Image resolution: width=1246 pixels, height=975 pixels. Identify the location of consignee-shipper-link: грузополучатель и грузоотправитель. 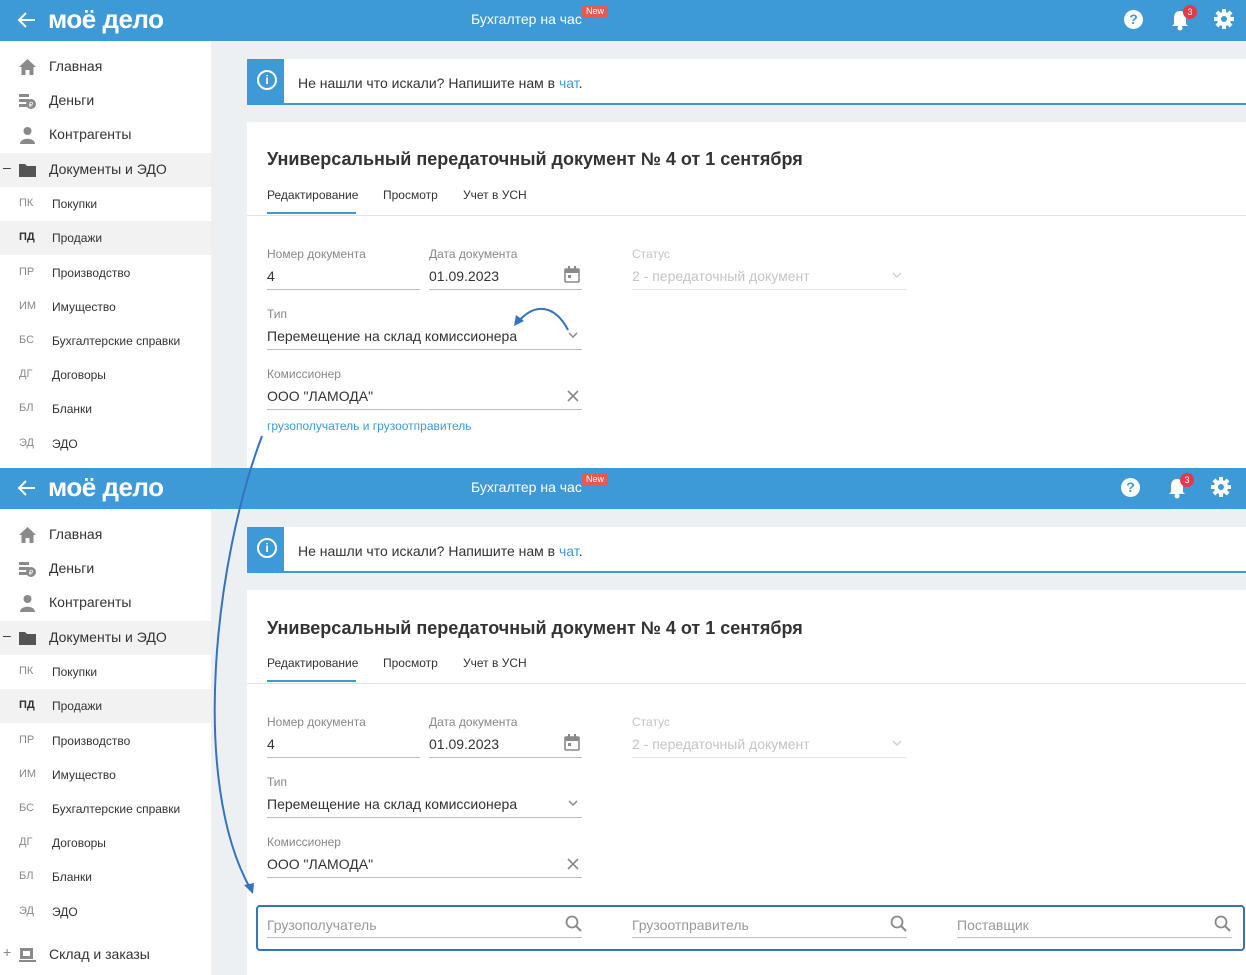
(369, 426).